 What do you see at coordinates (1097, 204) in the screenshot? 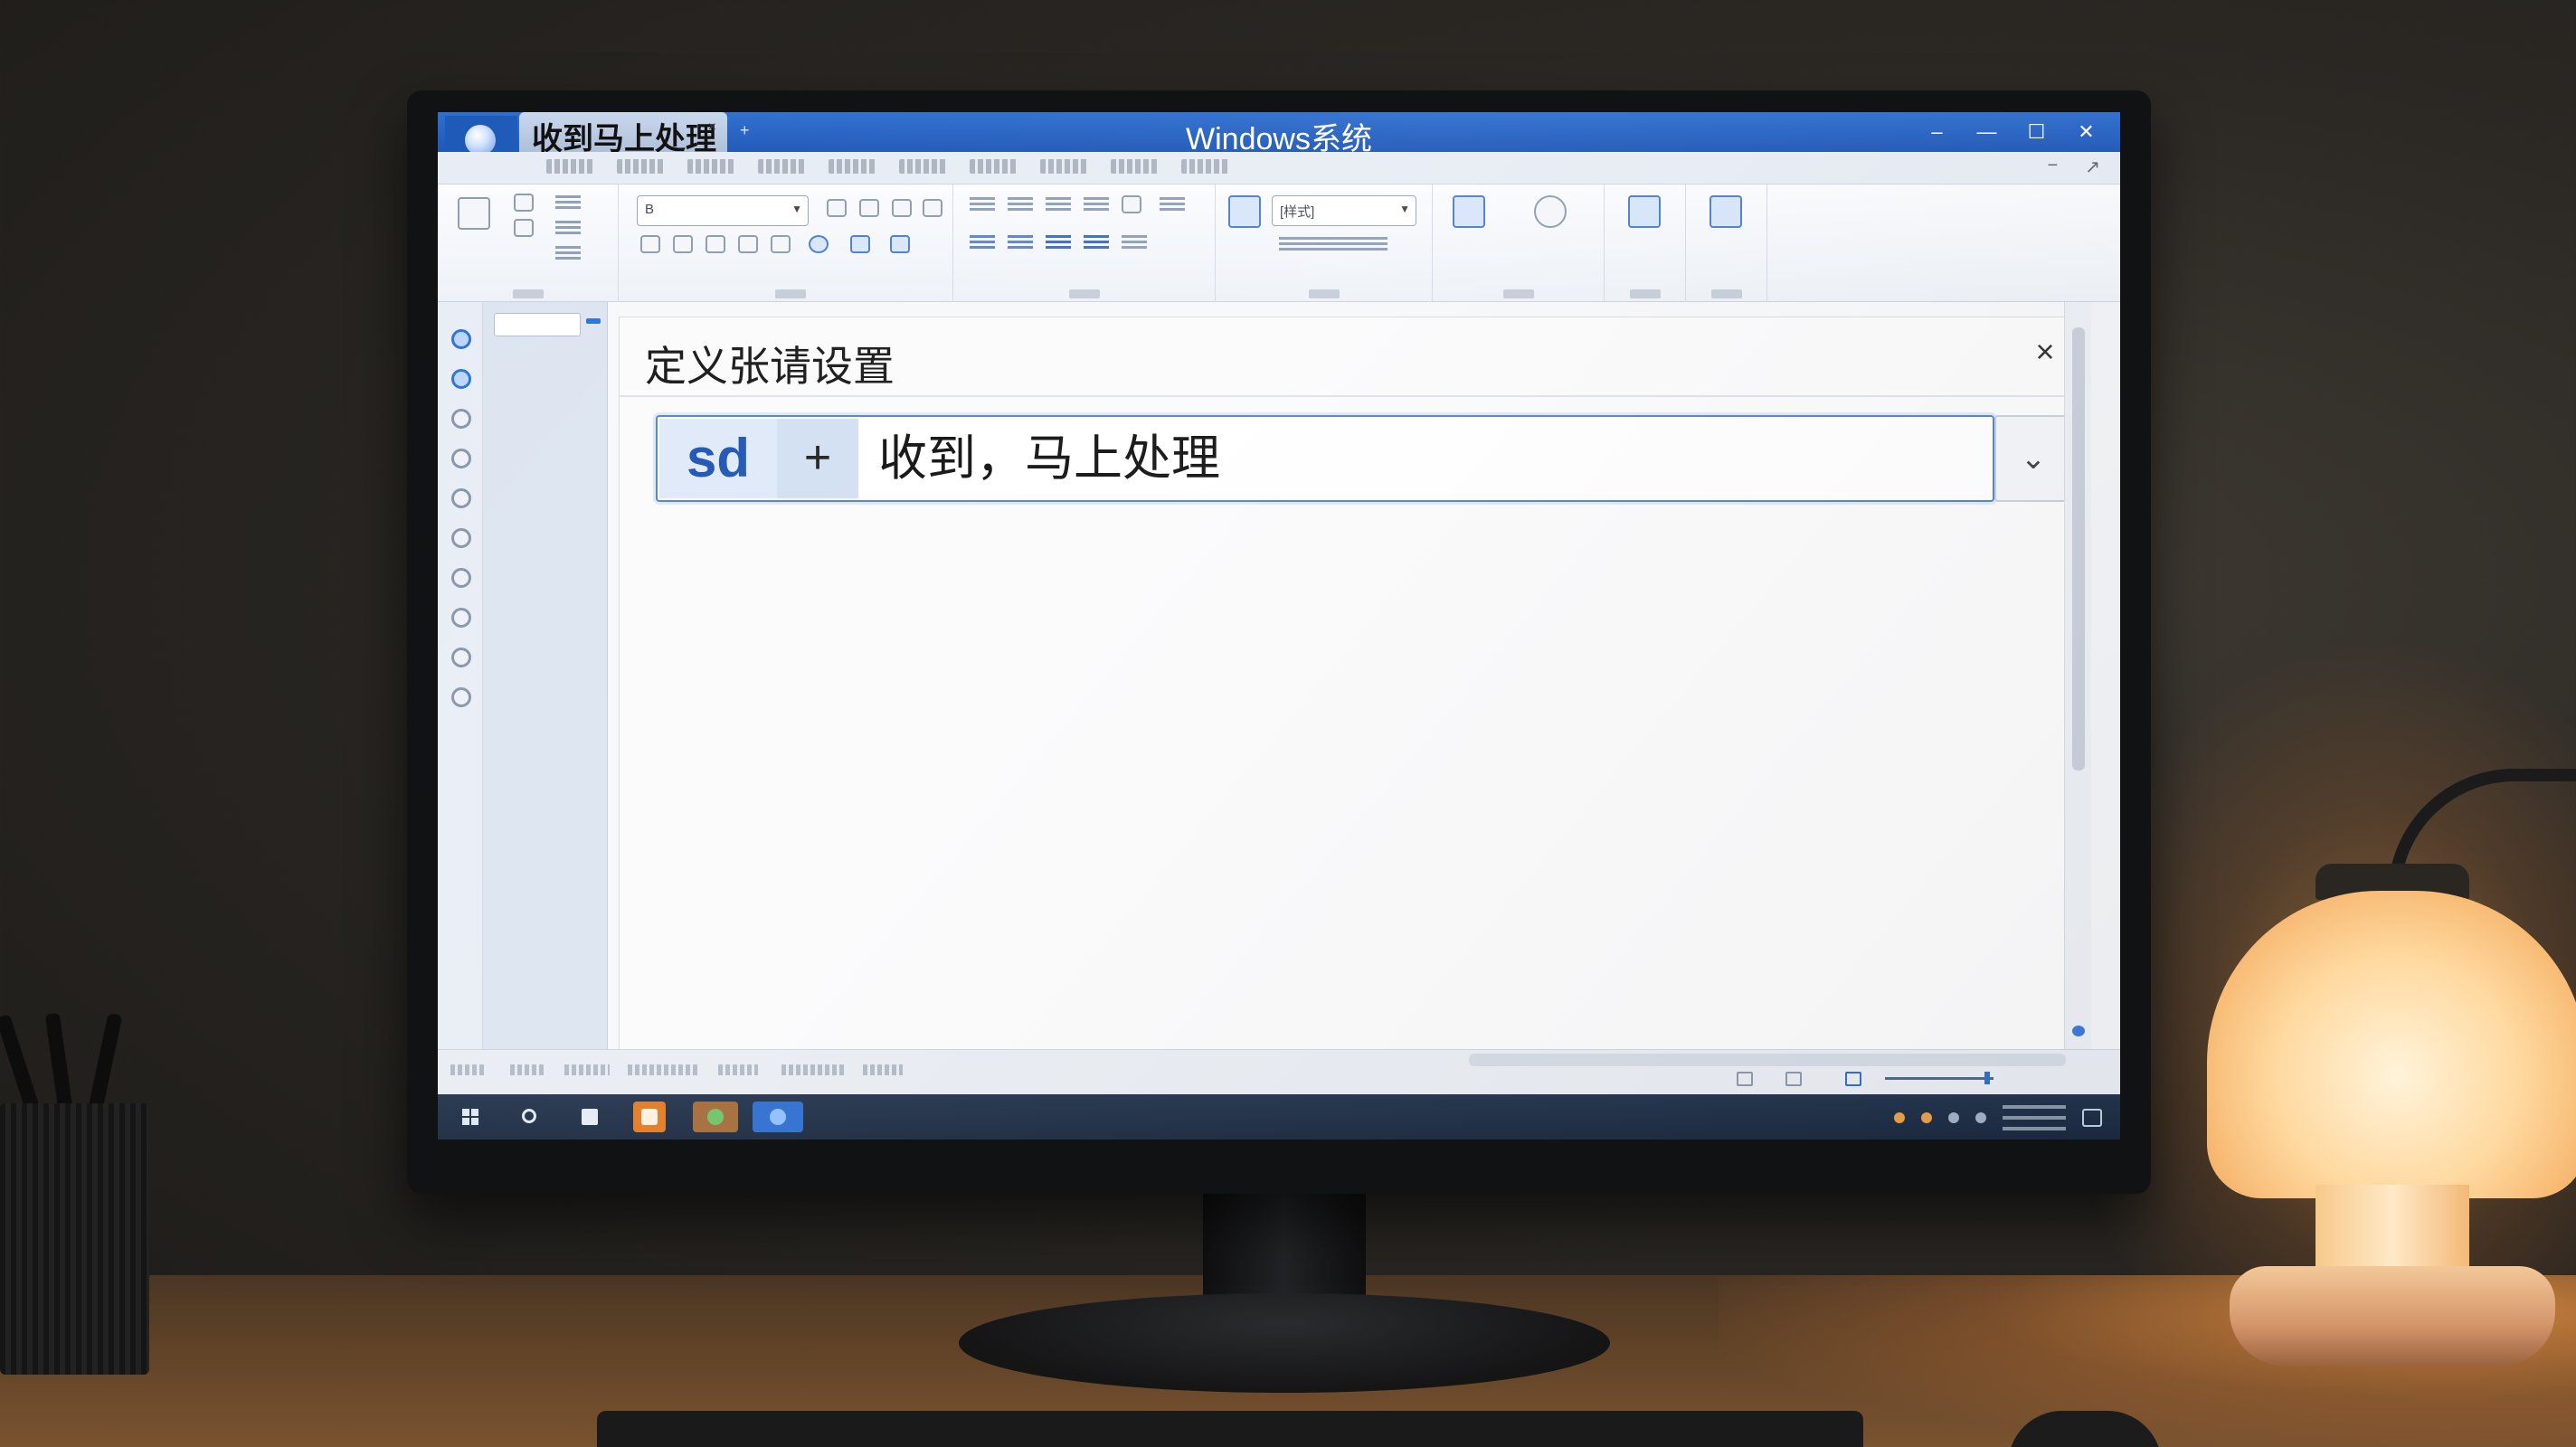
I see `indent-icon` at bounding box center [1097, 204].